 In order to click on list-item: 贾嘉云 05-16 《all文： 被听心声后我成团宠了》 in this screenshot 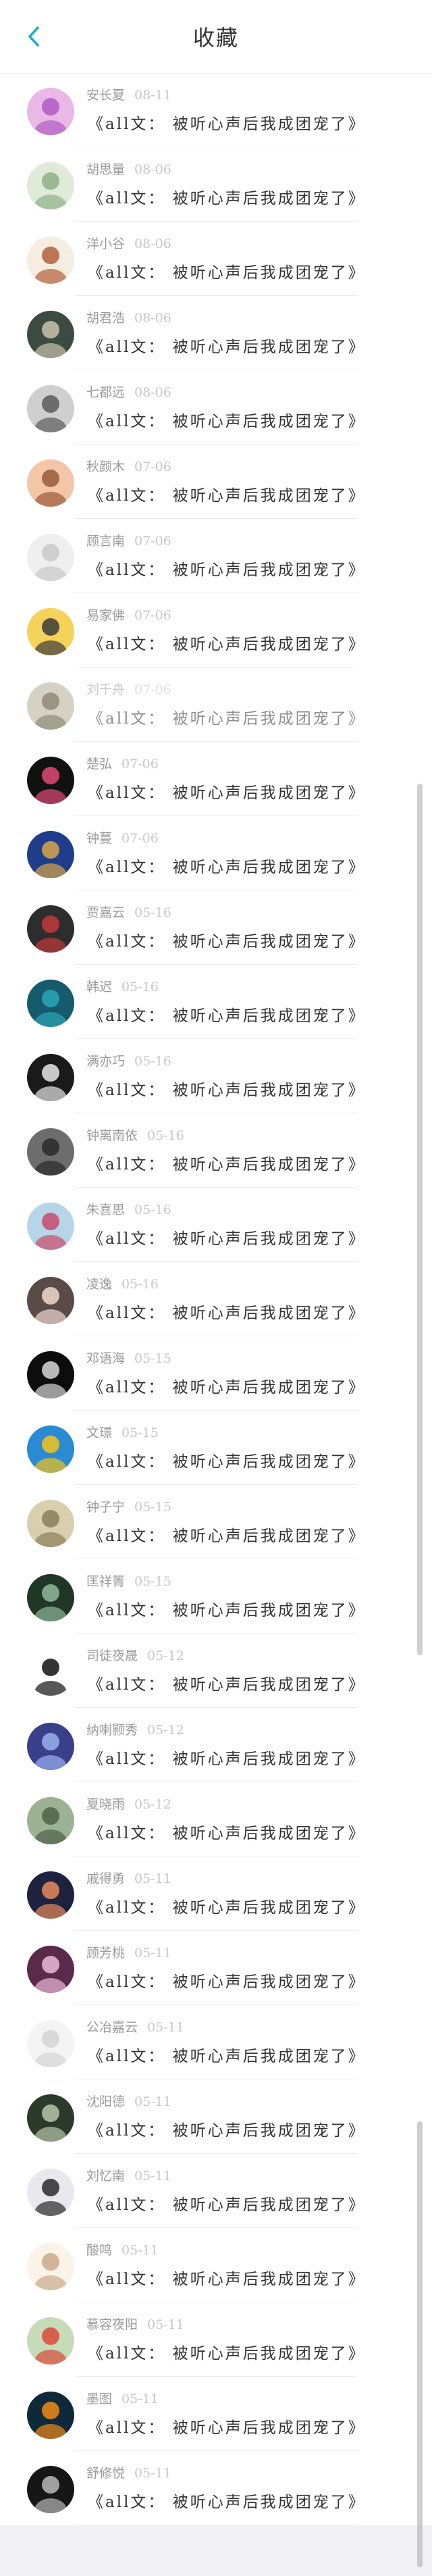, I will do `click(216, 927)`.